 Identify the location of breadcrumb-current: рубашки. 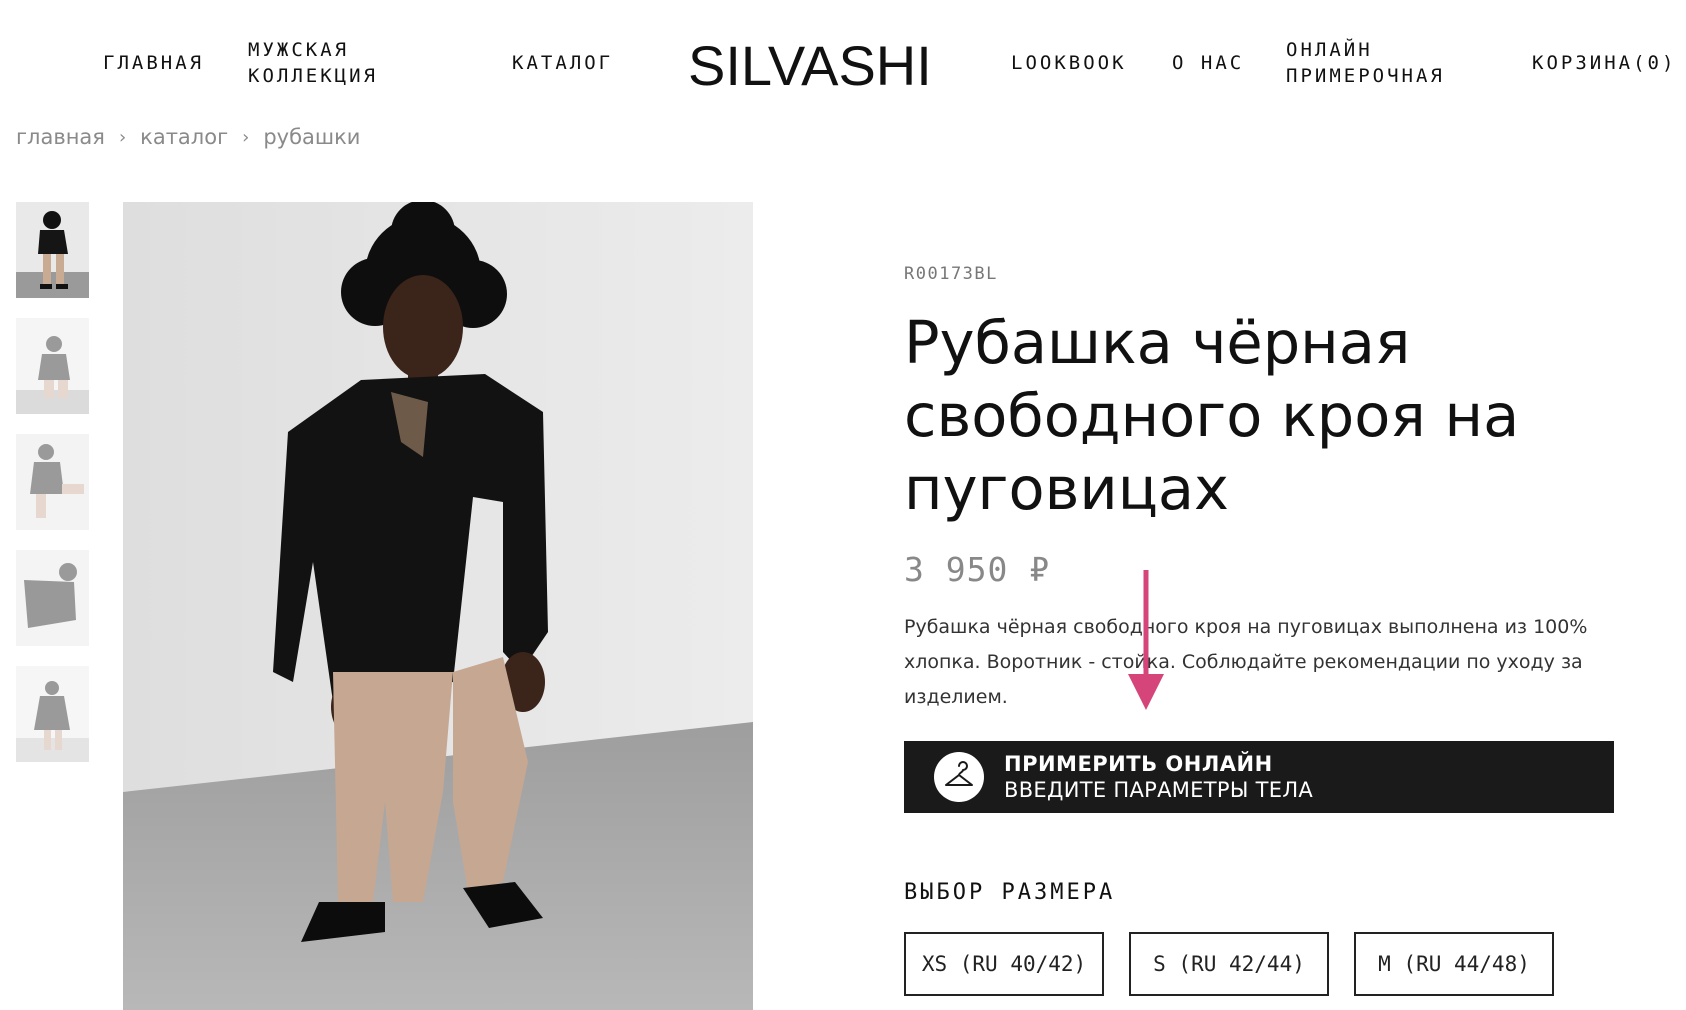
(312, 137).